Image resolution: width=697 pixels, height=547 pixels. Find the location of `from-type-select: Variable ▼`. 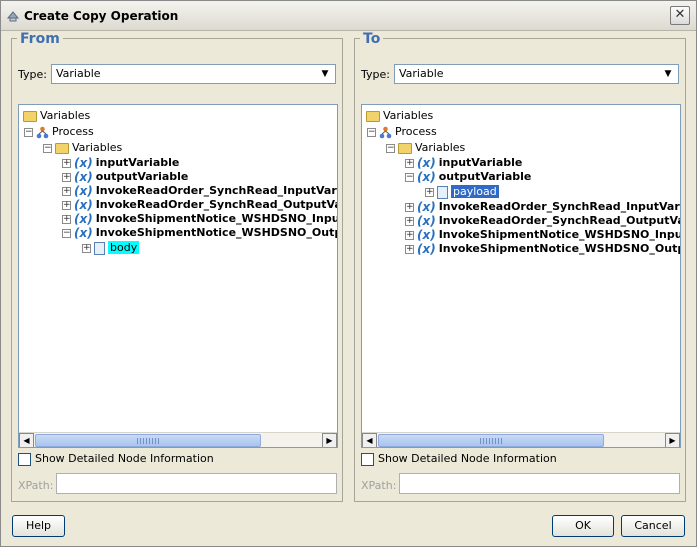

from-type-select: Variable ▼ is located at coordinates (193, 74).